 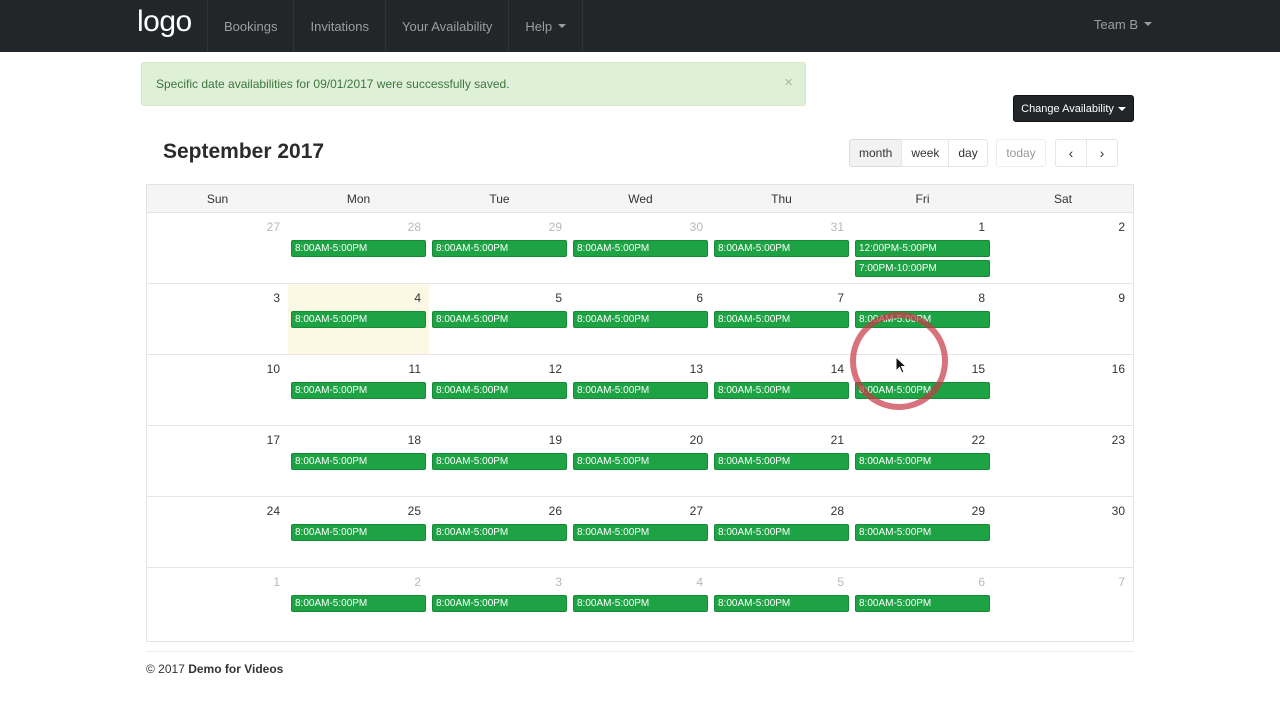 What do you see at coordinates (414, 511) in the screenshot?
I see `day-number: 25` at bounding box center [414, 511].